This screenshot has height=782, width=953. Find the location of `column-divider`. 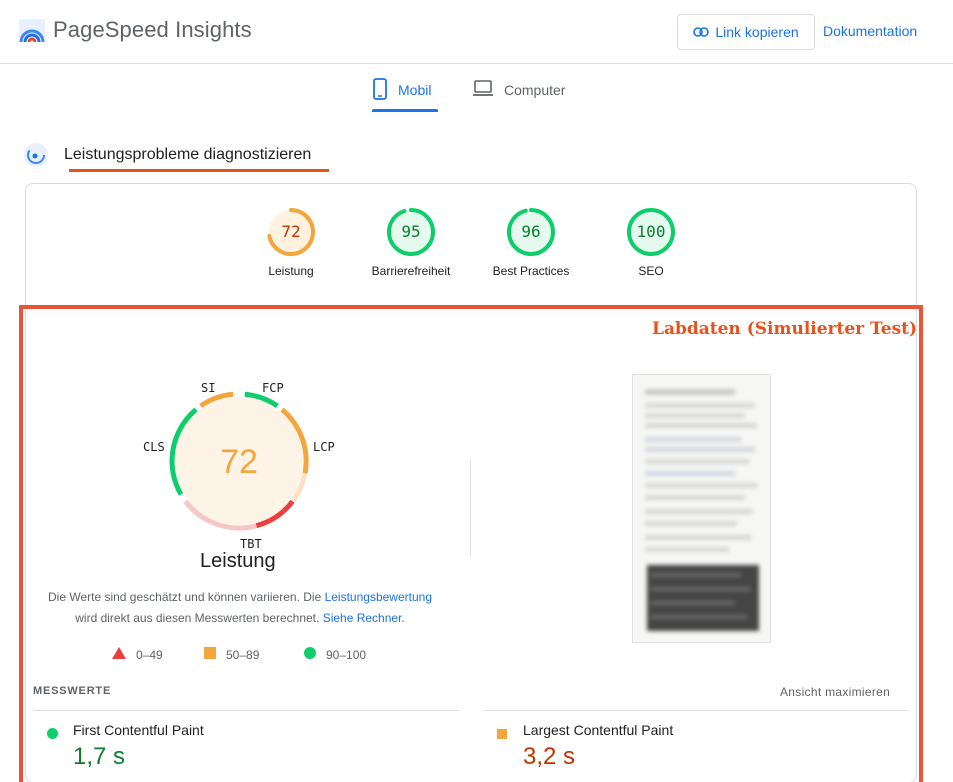

column-divider is located at coordinates (470, 508).